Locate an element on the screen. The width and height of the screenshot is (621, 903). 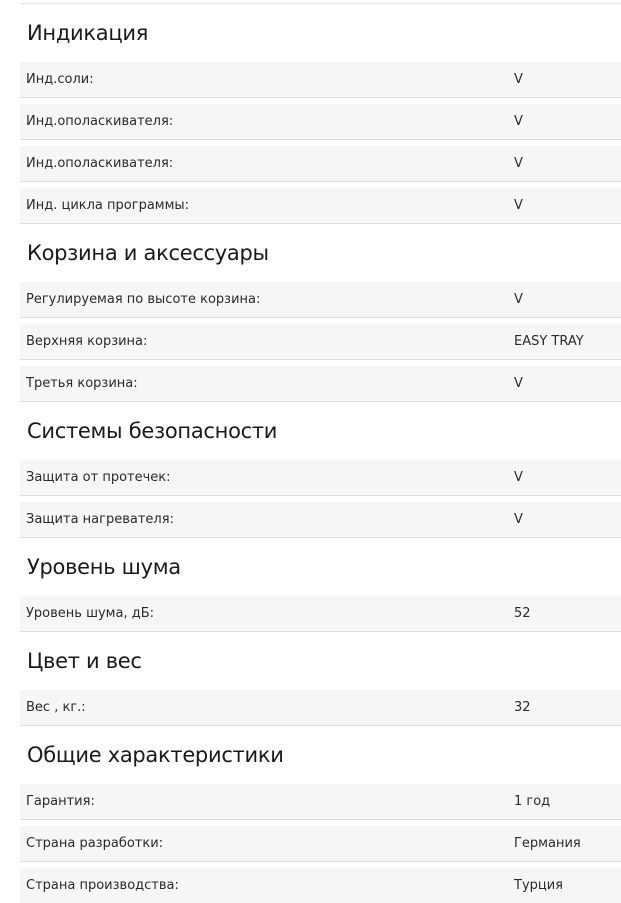
spec-value: EASY TRAY is located at coordinates (549, 341).